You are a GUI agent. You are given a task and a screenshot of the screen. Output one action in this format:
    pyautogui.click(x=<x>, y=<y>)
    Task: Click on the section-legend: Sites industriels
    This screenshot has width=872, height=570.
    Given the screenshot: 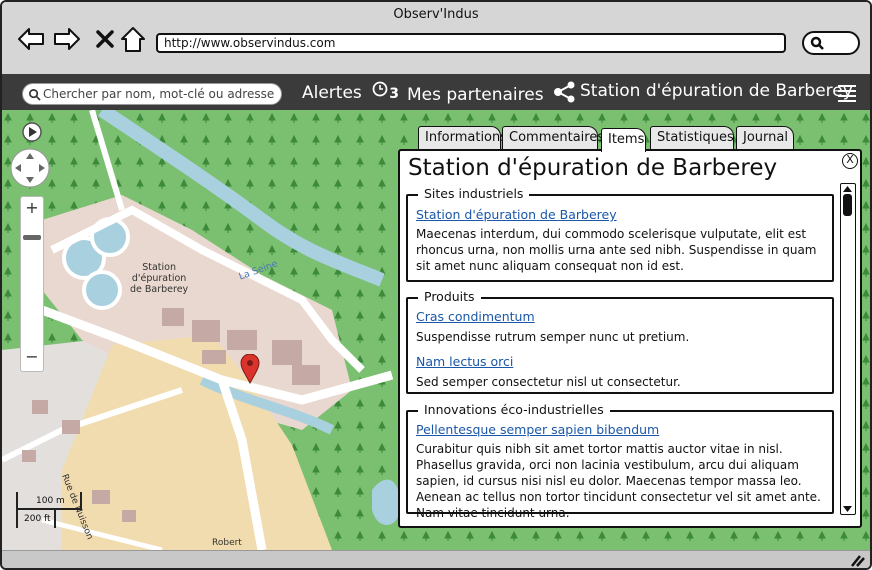 What is the action you would take?
    pyautogui.click(x=474, y=193)
    